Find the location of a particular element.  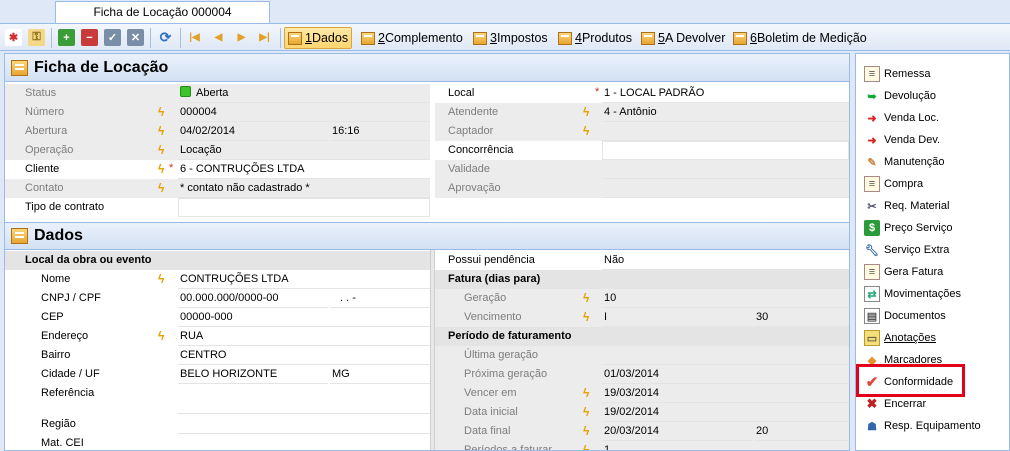

add-icon: + is located at coordinates (66, 37).